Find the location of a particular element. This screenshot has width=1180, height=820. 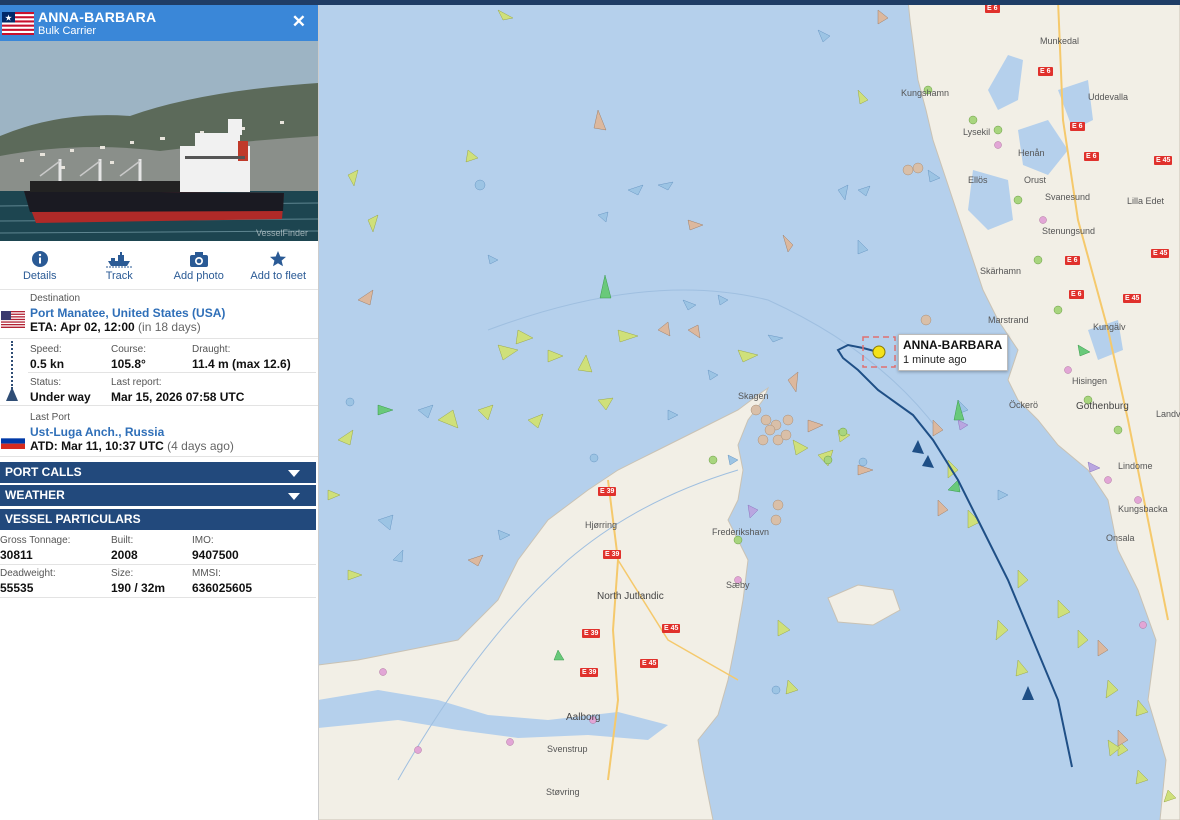

vessel-particulars-label: VESSEL PARTICULARS is located at coordinates (73, 519).